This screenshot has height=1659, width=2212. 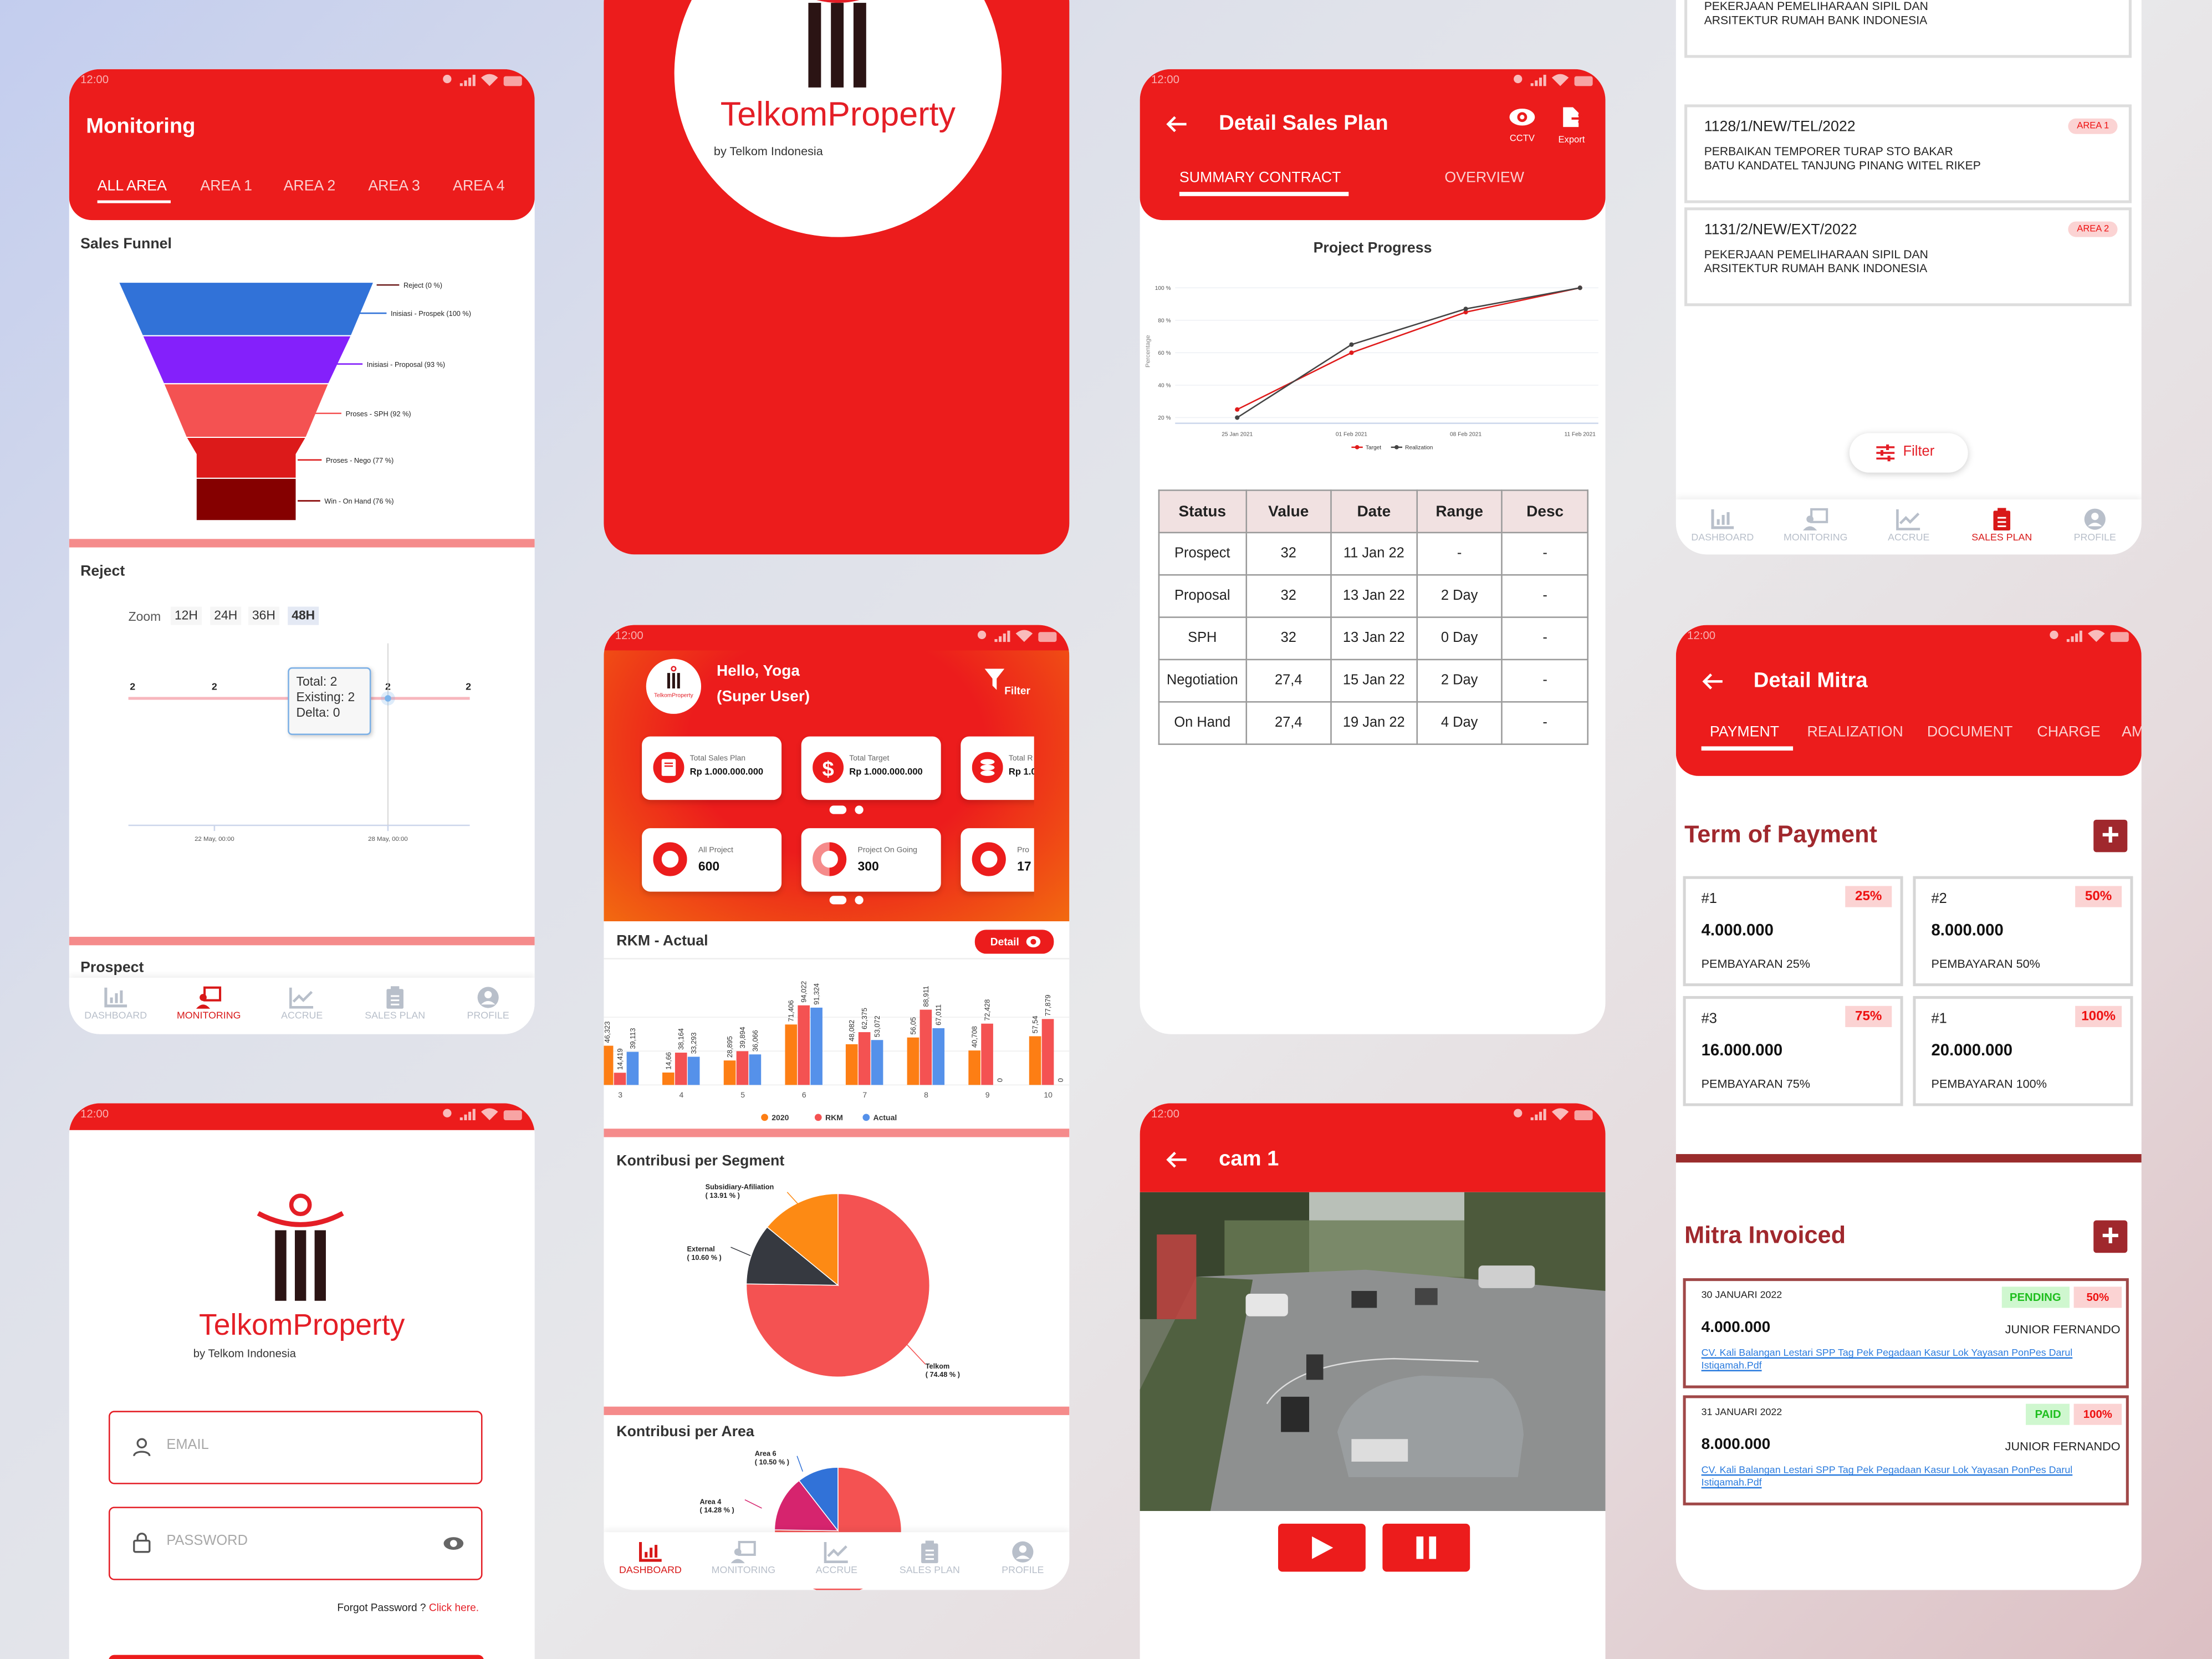 I want to click on user-icon, so click(x=142, y=1448).